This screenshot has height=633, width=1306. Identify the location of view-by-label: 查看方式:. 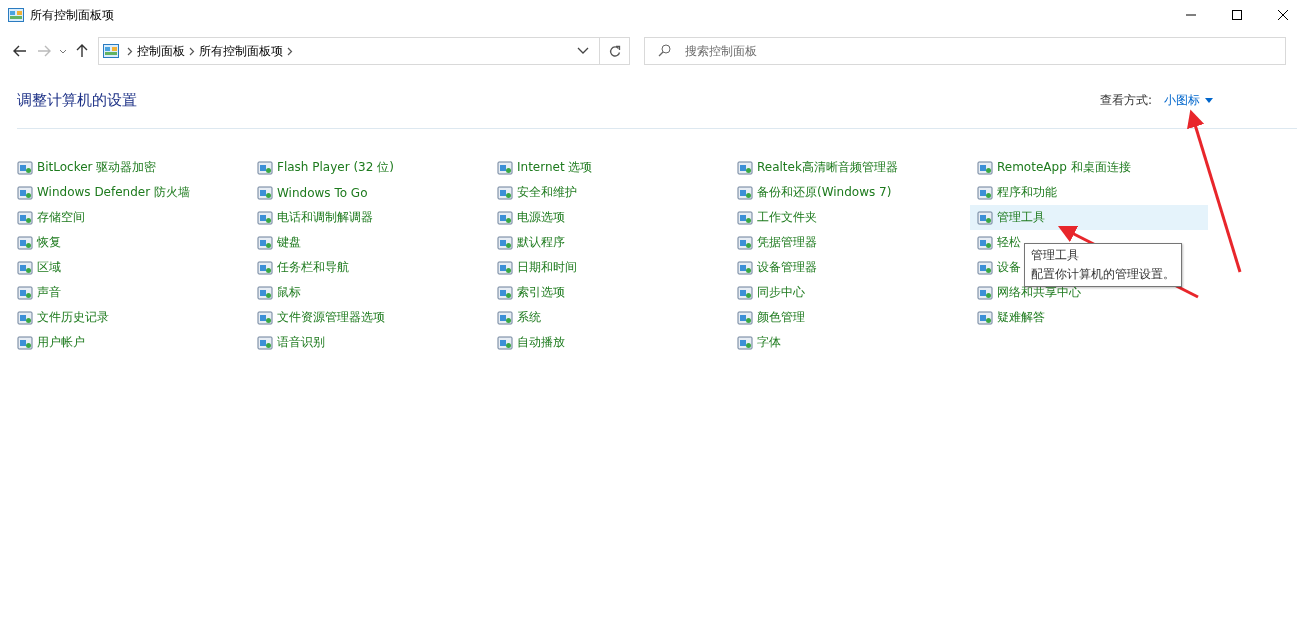
(1125, 100).